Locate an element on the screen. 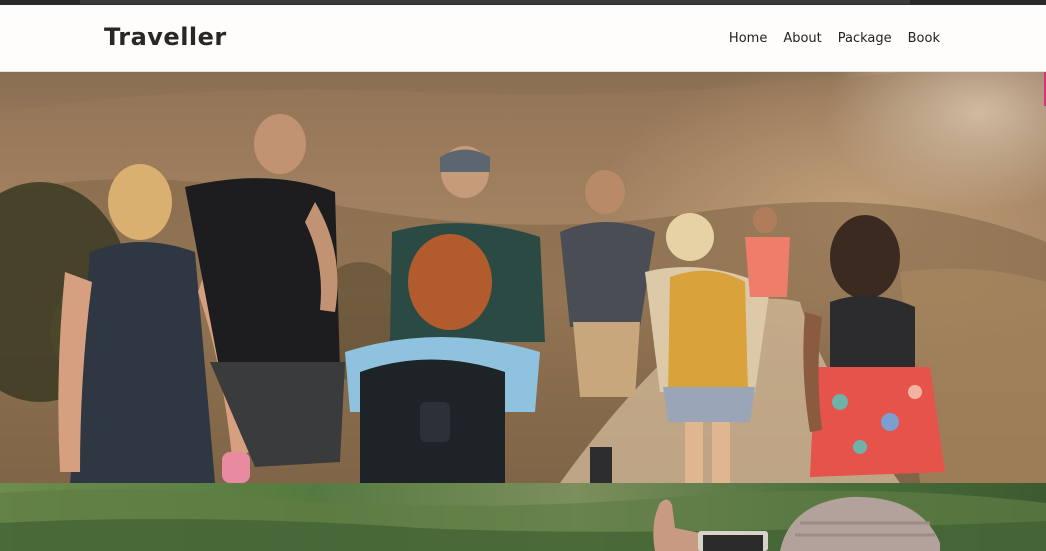 Image resolution: width=1046 pixels, height=551 pixels. nav-link-about: About is located at coordinates (802, 38).